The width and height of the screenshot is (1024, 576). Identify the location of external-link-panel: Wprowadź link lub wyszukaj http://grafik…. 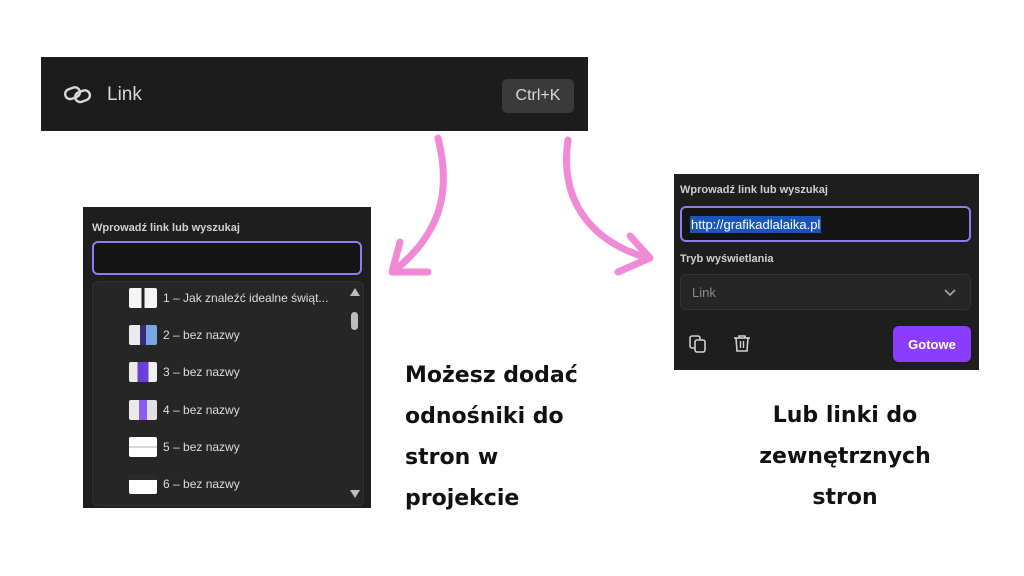
(826, 272).